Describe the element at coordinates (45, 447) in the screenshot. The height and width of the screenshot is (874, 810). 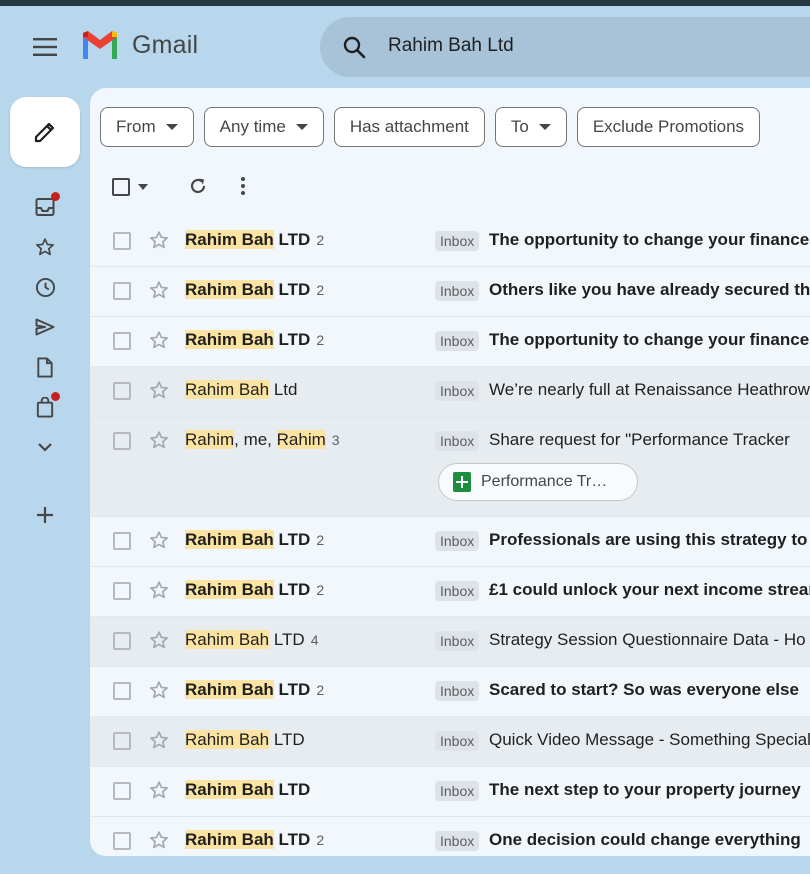
I see `nav-more` at that location.